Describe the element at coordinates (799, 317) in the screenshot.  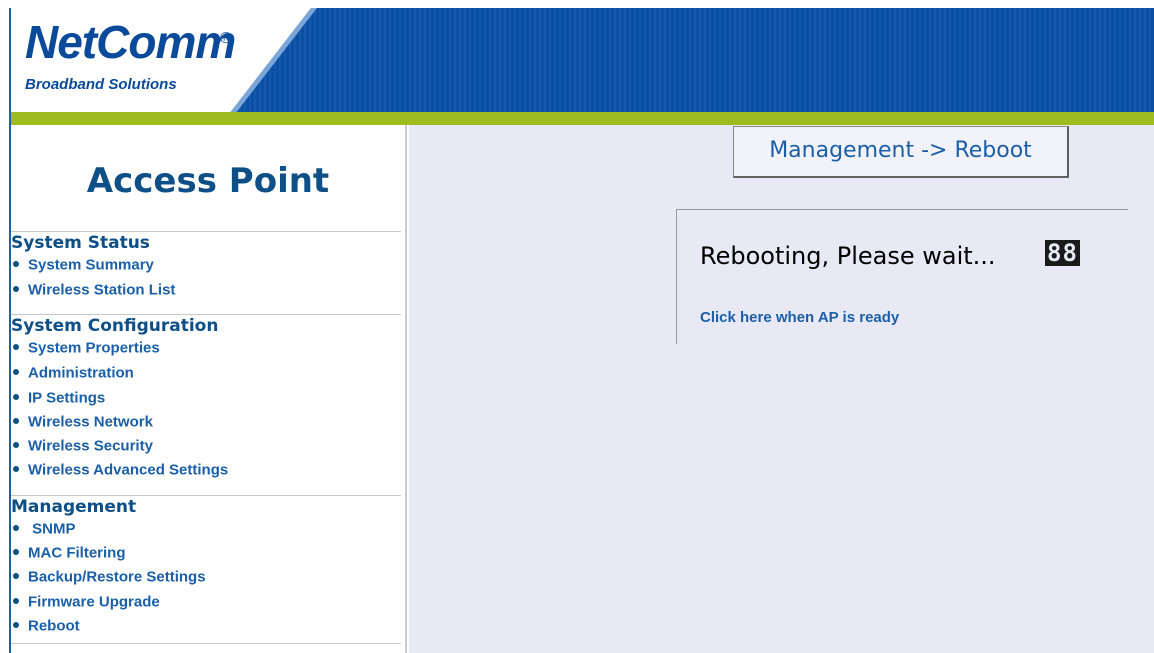
I see `ap-ready-link: Click here when AP is ready` at that location.